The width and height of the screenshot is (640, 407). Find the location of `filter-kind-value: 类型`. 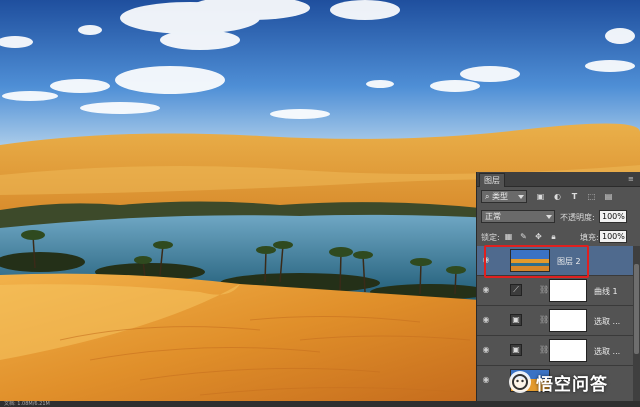

filter-kind-value: 类型 is located at coordinates (500, 196).